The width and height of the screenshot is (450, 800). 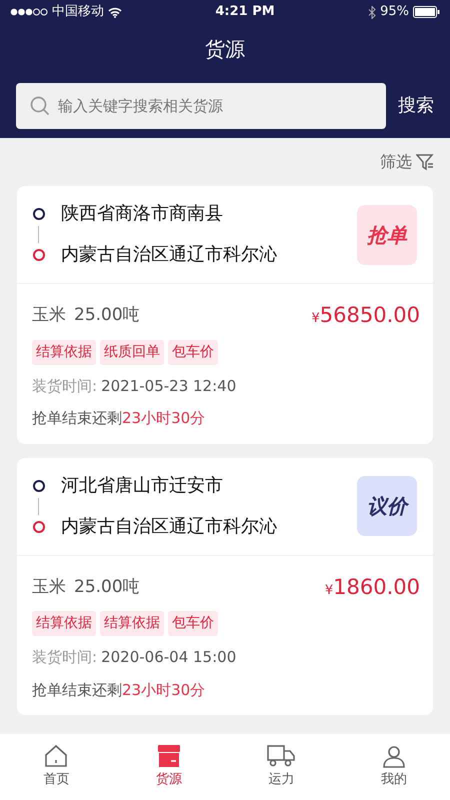 What do you see at coordinates (168, 657) in the screenshot?
I see `load-time: 2020-06-04 15:00` at bounding box center [168, 657].